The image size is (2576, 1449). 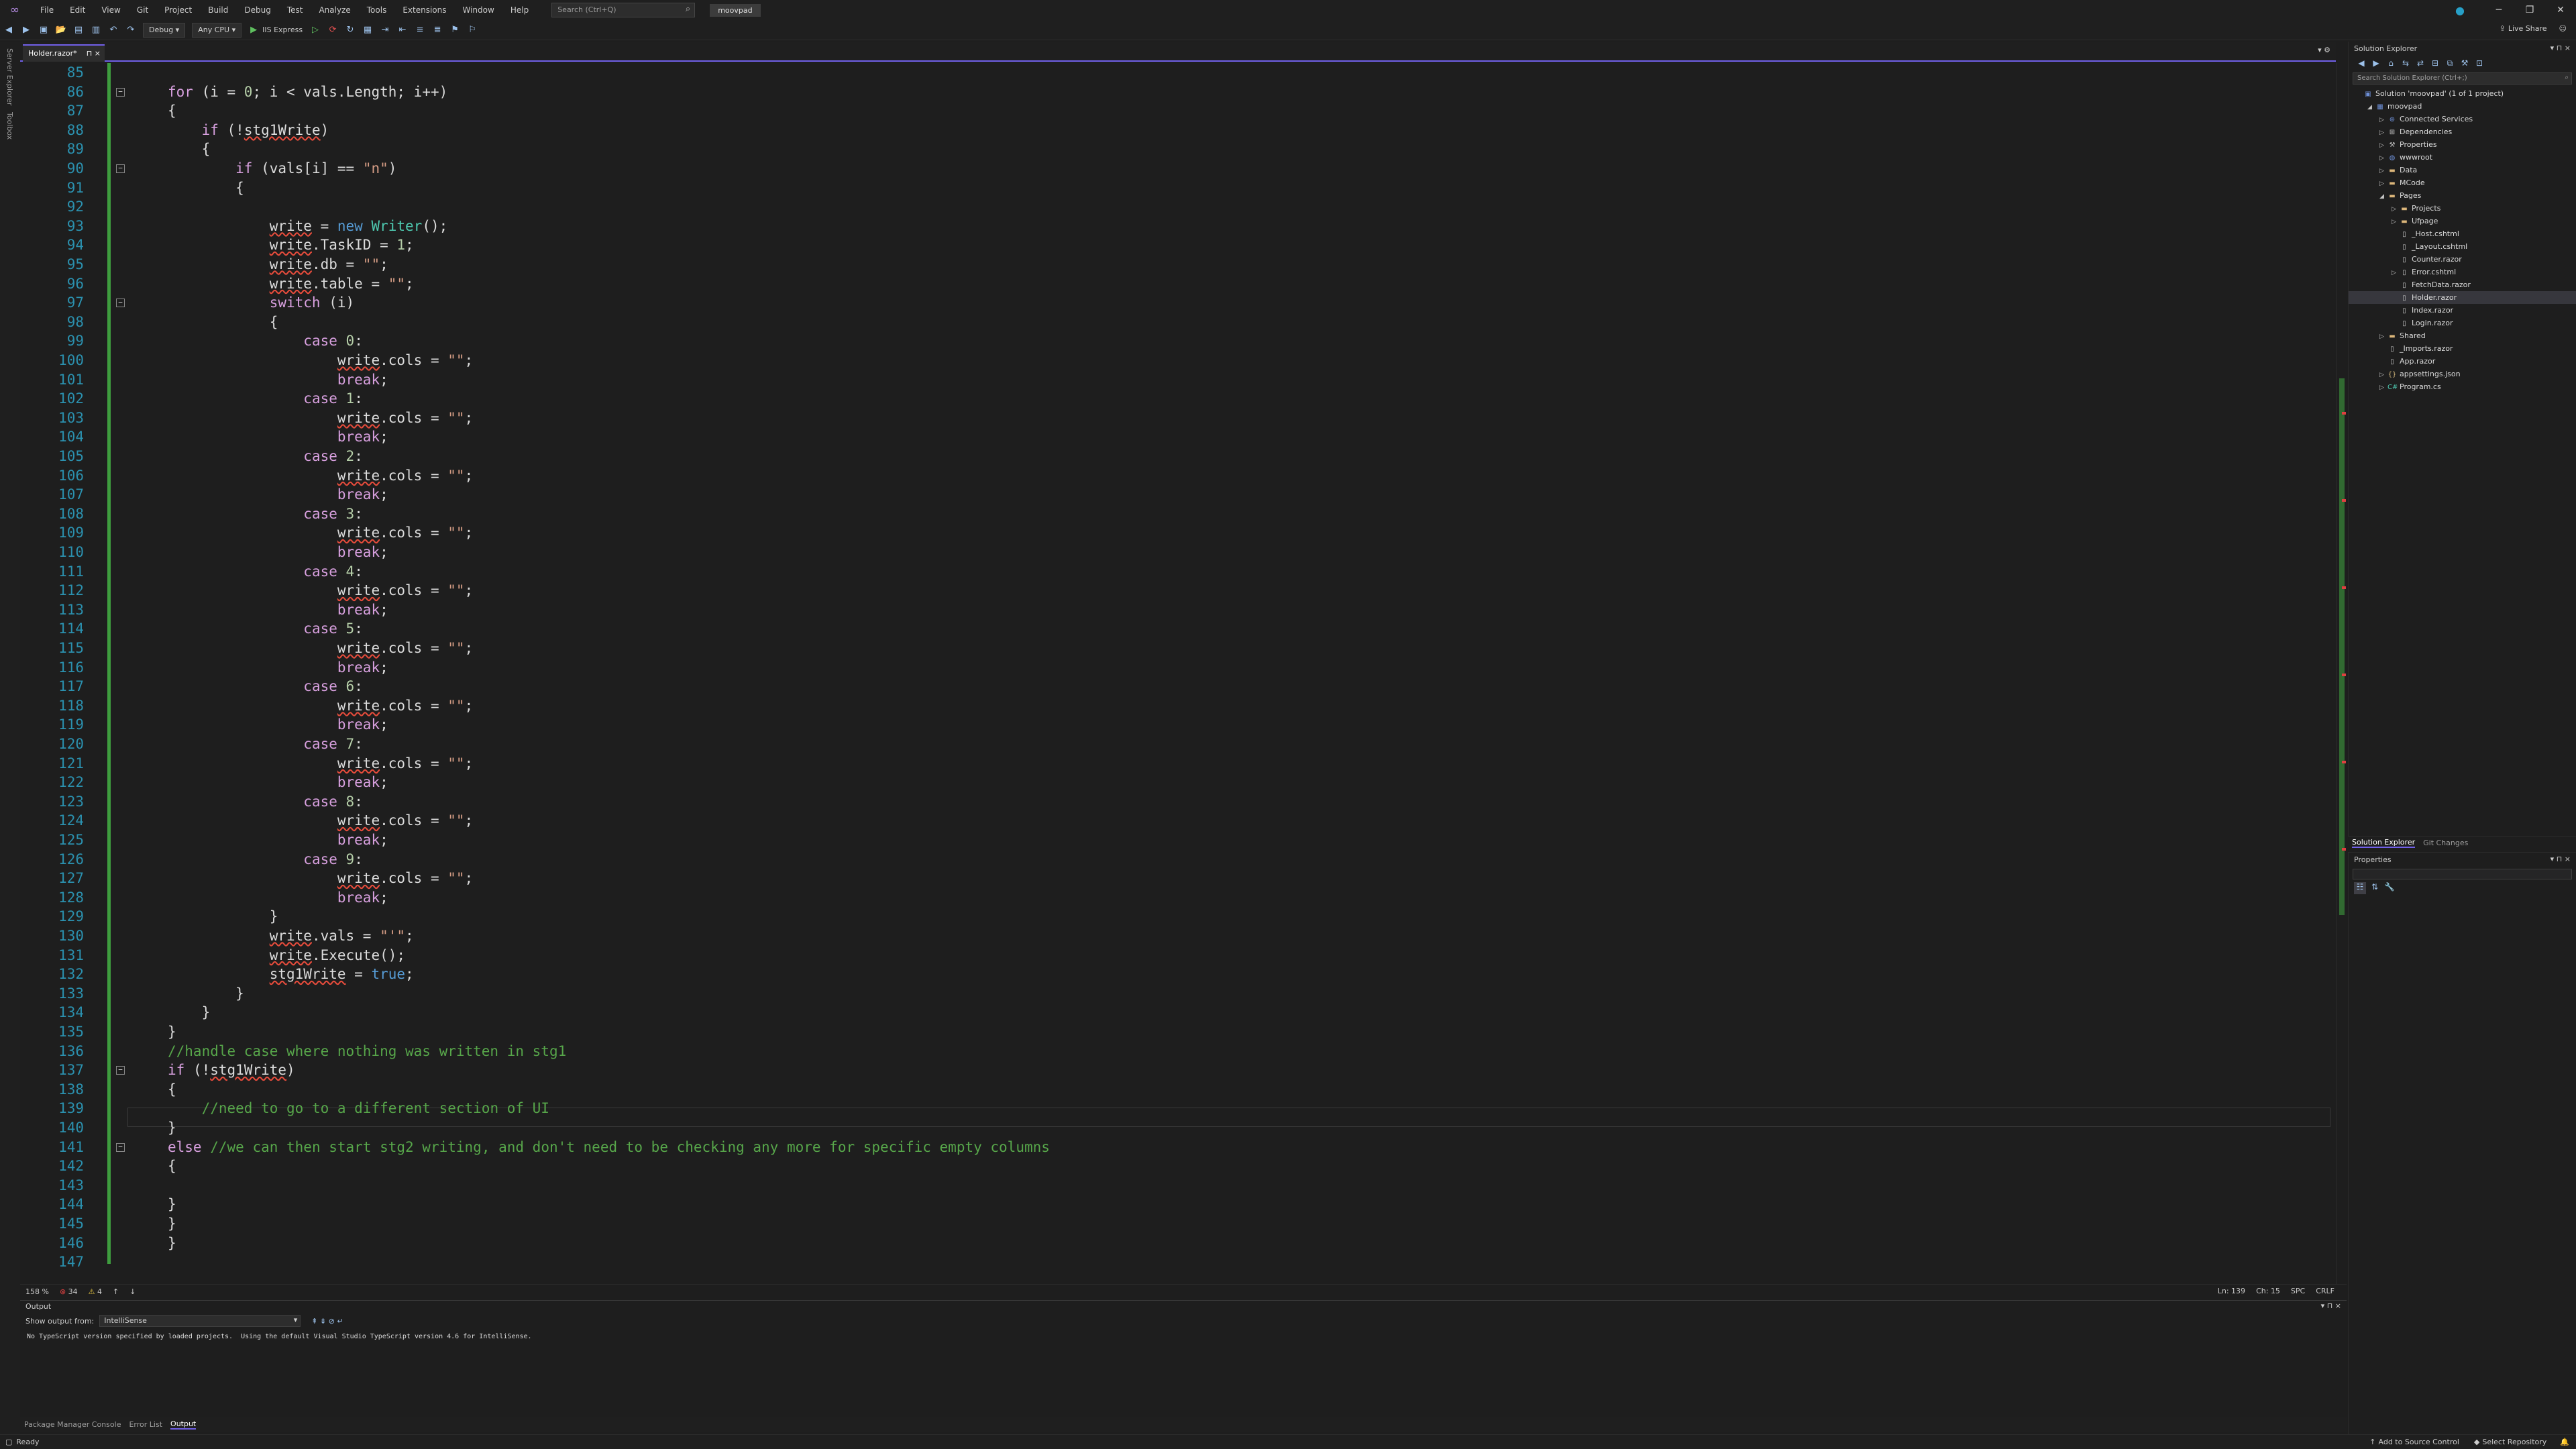 What do you see at coordinates (623, 10) in the screenshot?
I see `global-search-input: Search (Ctrl+Q) ⌕` at bounding box center [623, 10].